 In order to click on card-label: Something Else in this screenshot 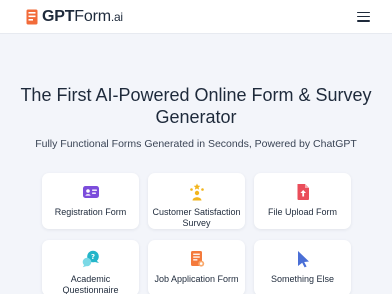, I will do `click(302, 279)`.